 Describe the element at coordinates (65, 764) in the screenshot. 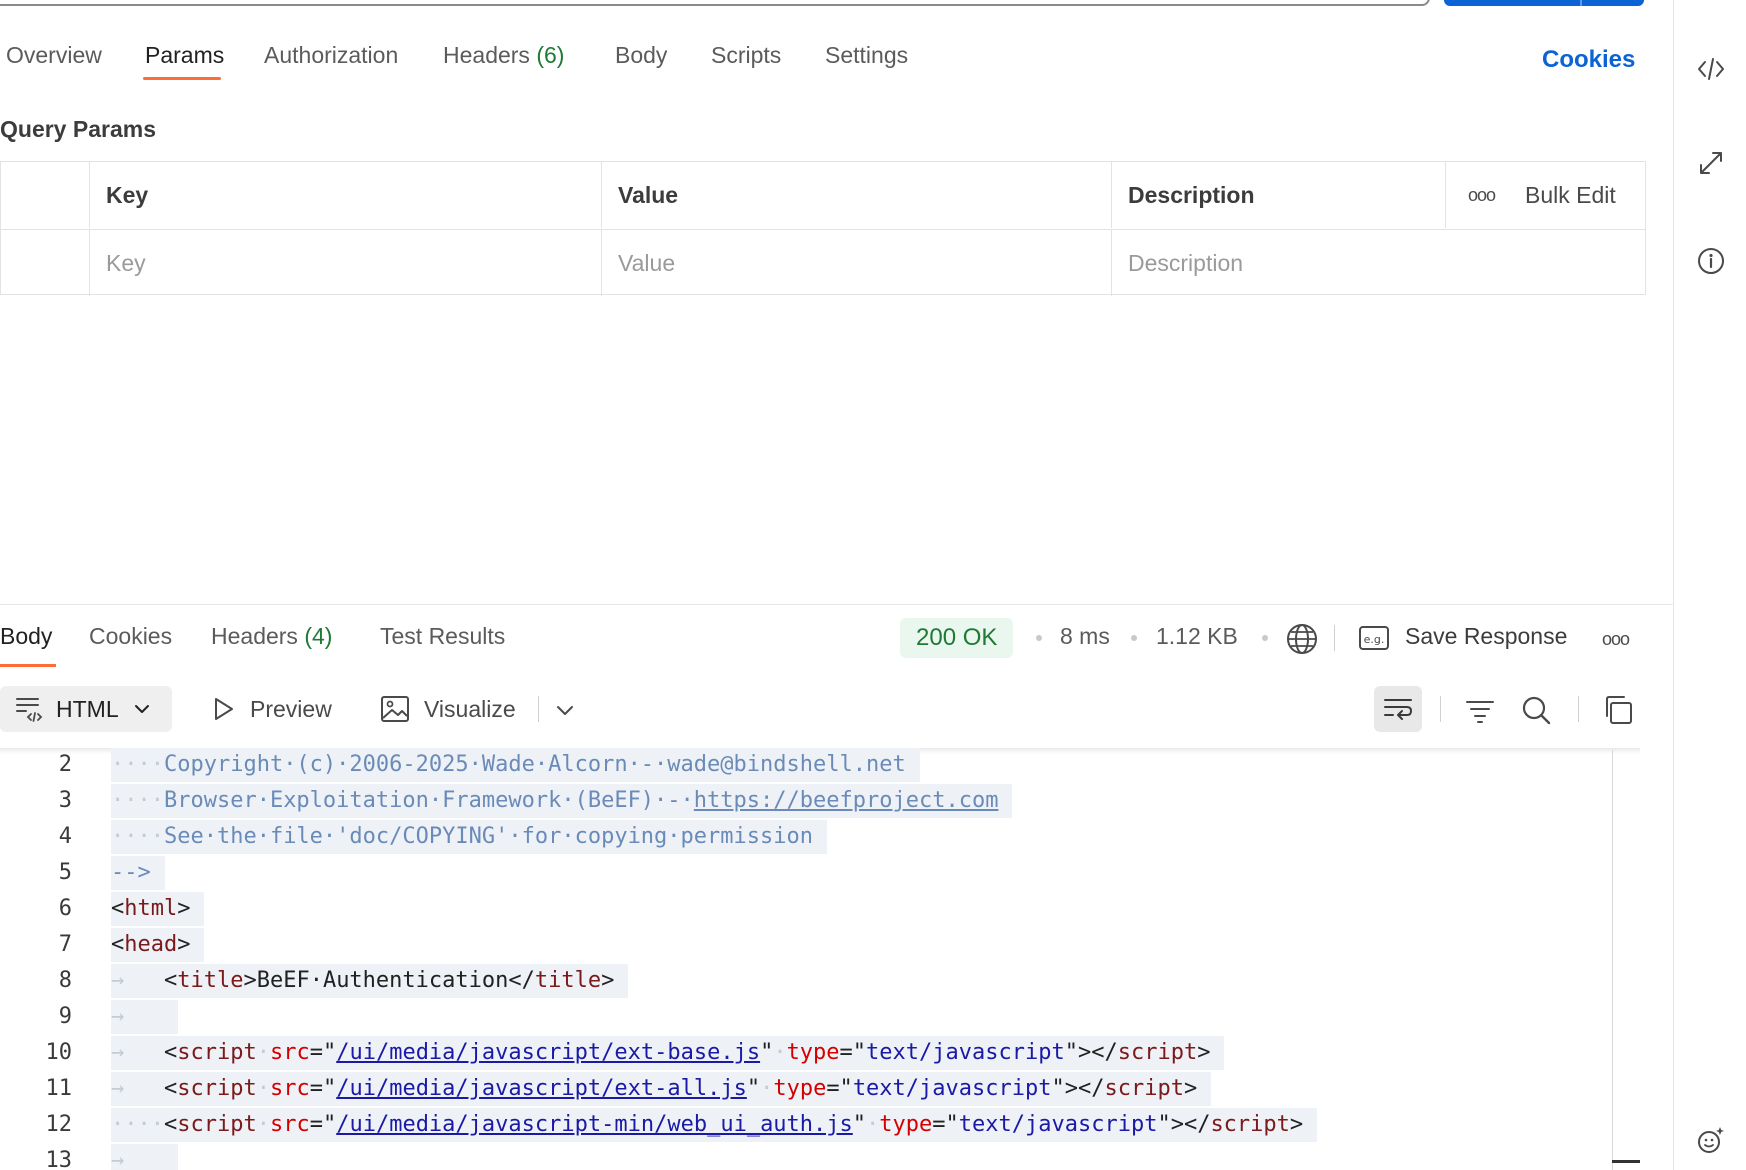

I see `line-number: 2` at that location.